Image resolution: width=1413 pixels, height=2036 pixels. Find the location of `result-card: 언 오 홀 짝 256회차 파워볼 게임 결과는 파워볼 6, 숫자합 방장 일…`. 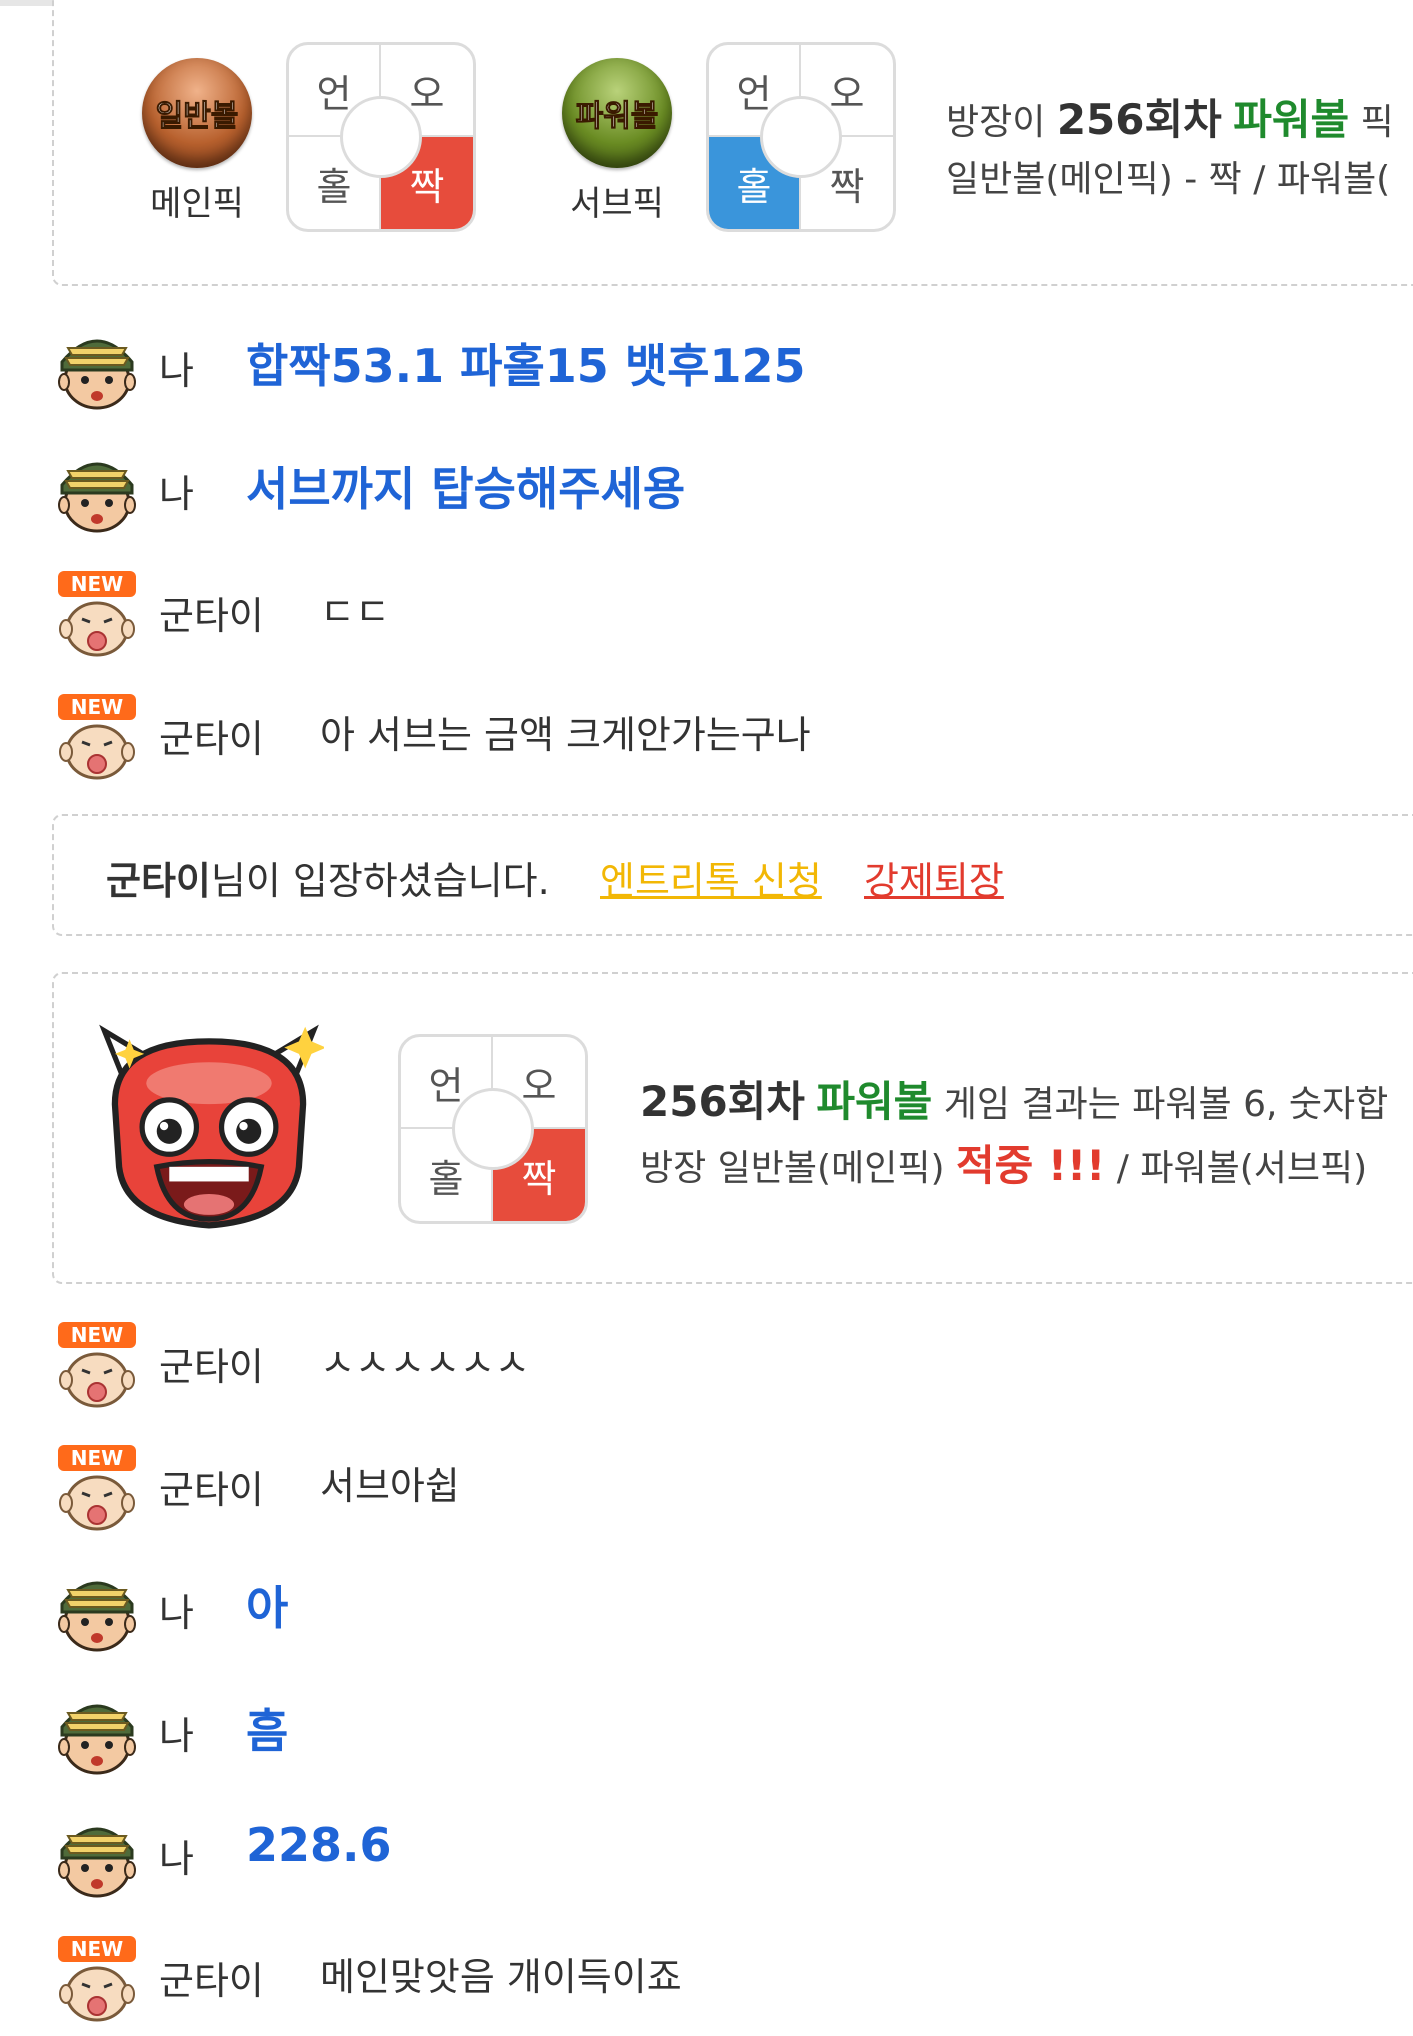

result-card: 언 오 홀 짝 256회차 파워볼 게임 결과는 파워볼 6, 숫자합 방장 일… is located at coordinates (732, 1128).